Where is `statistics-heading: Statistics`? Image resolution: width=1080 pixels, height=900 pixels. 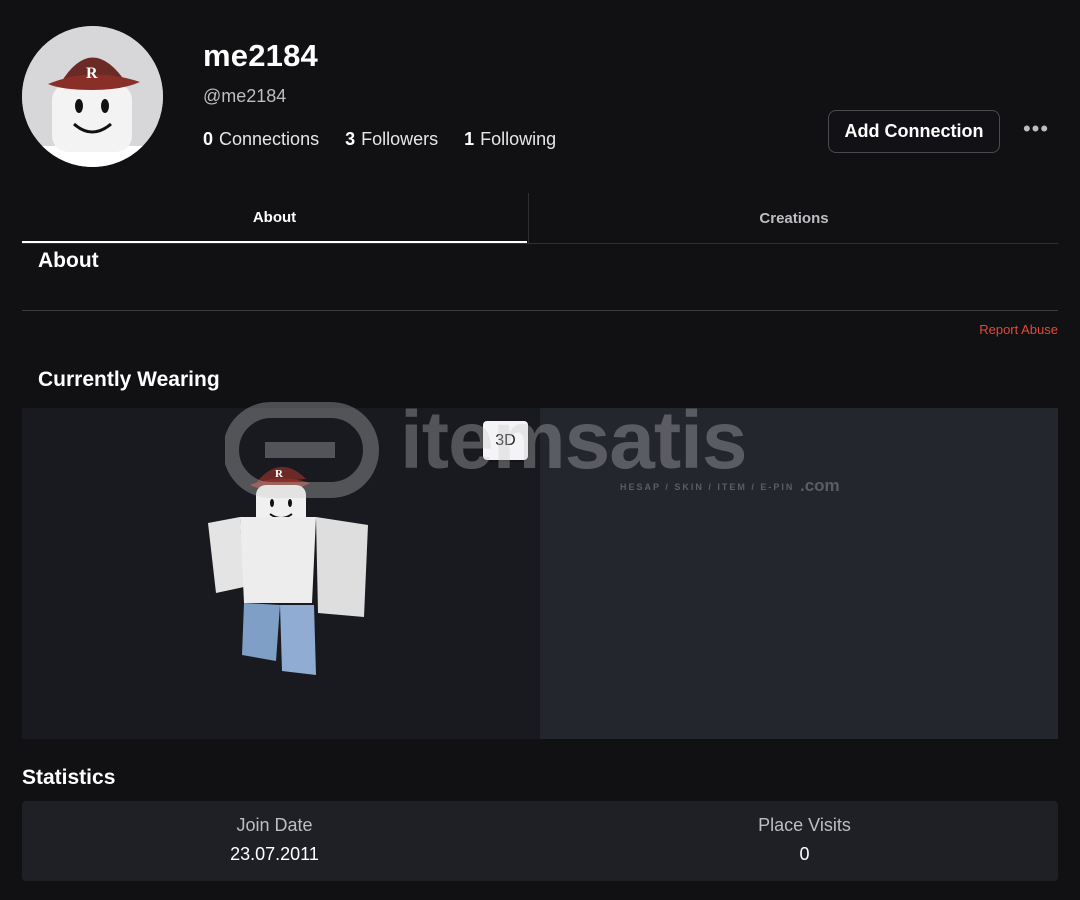 statistics-heading: Statistics is located at coordinates (69, 777).